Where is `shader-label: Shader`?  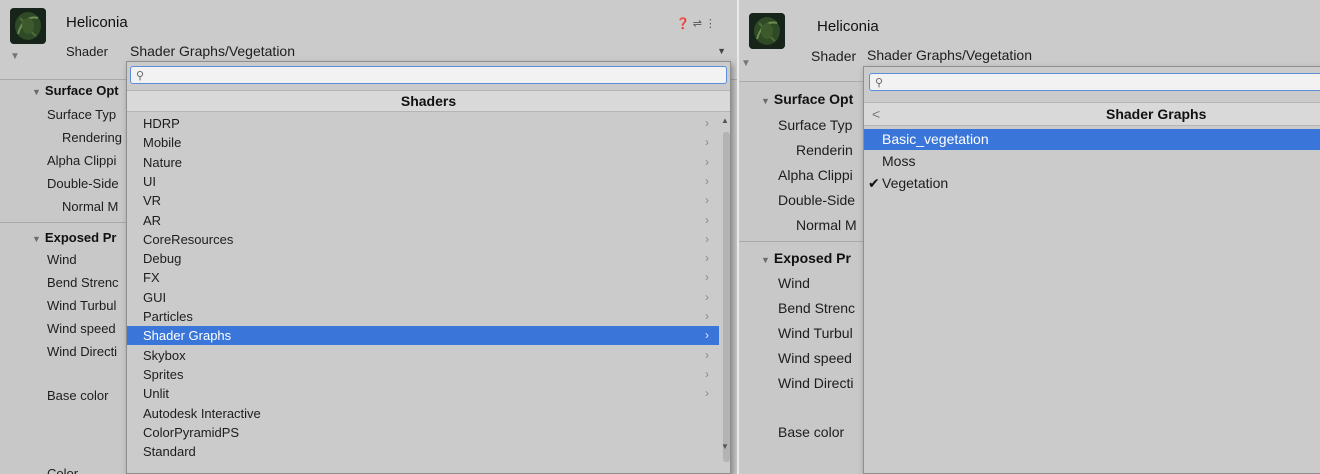 shader-label: Shader is located at coordinates (834, 56).